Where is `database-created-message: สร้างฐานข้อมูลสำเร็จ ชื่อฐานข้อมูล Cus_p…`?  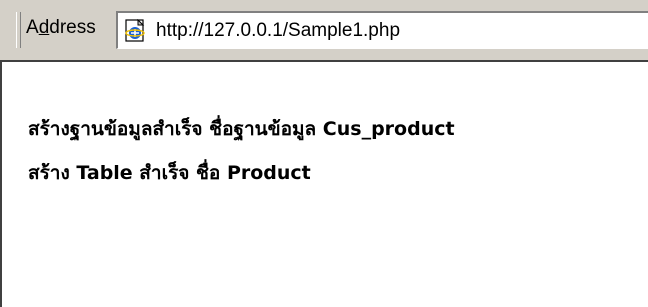 database-created-message: สร้างฐานข้อมูลสำเร็จ ชื่อฐานข้อมูล Cus_p… is located at coordinates (241, 129).